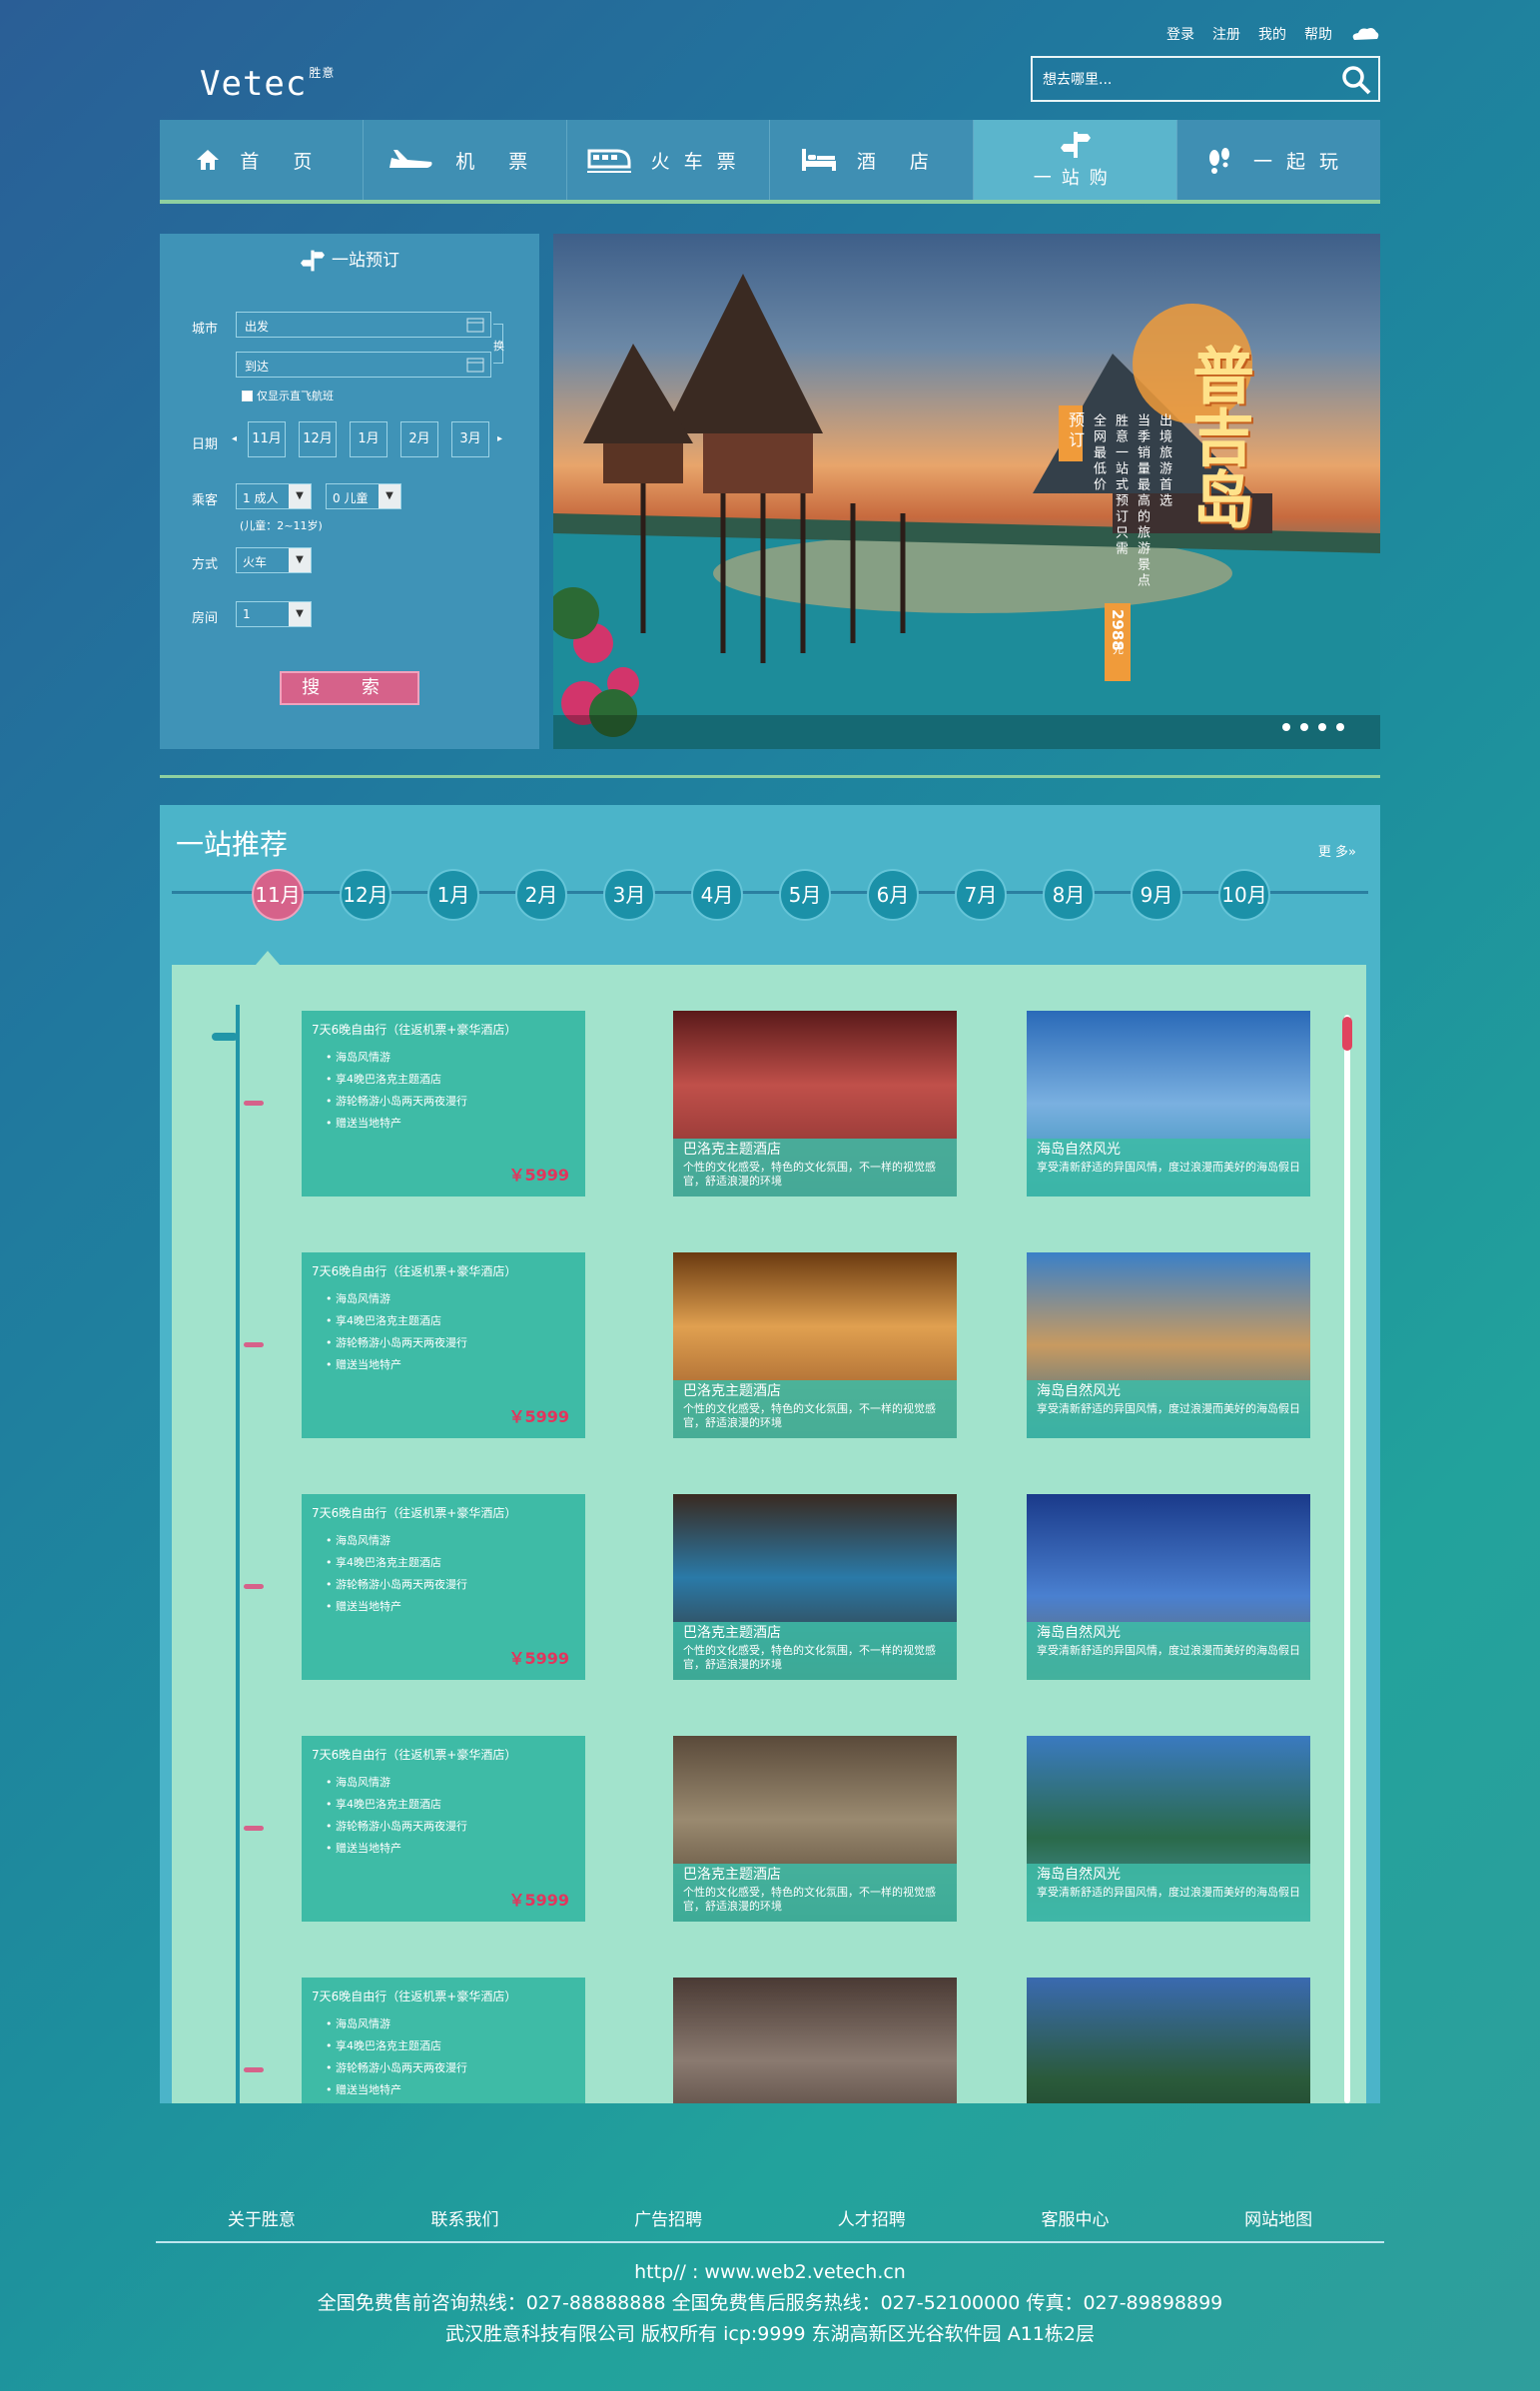 The height and width of the screenshot is (2391, 1540). What do you see at coordinates (500, 438) in the screenshot?
I see `next-month-arrow: ▸` at bounding box center [500, 438].